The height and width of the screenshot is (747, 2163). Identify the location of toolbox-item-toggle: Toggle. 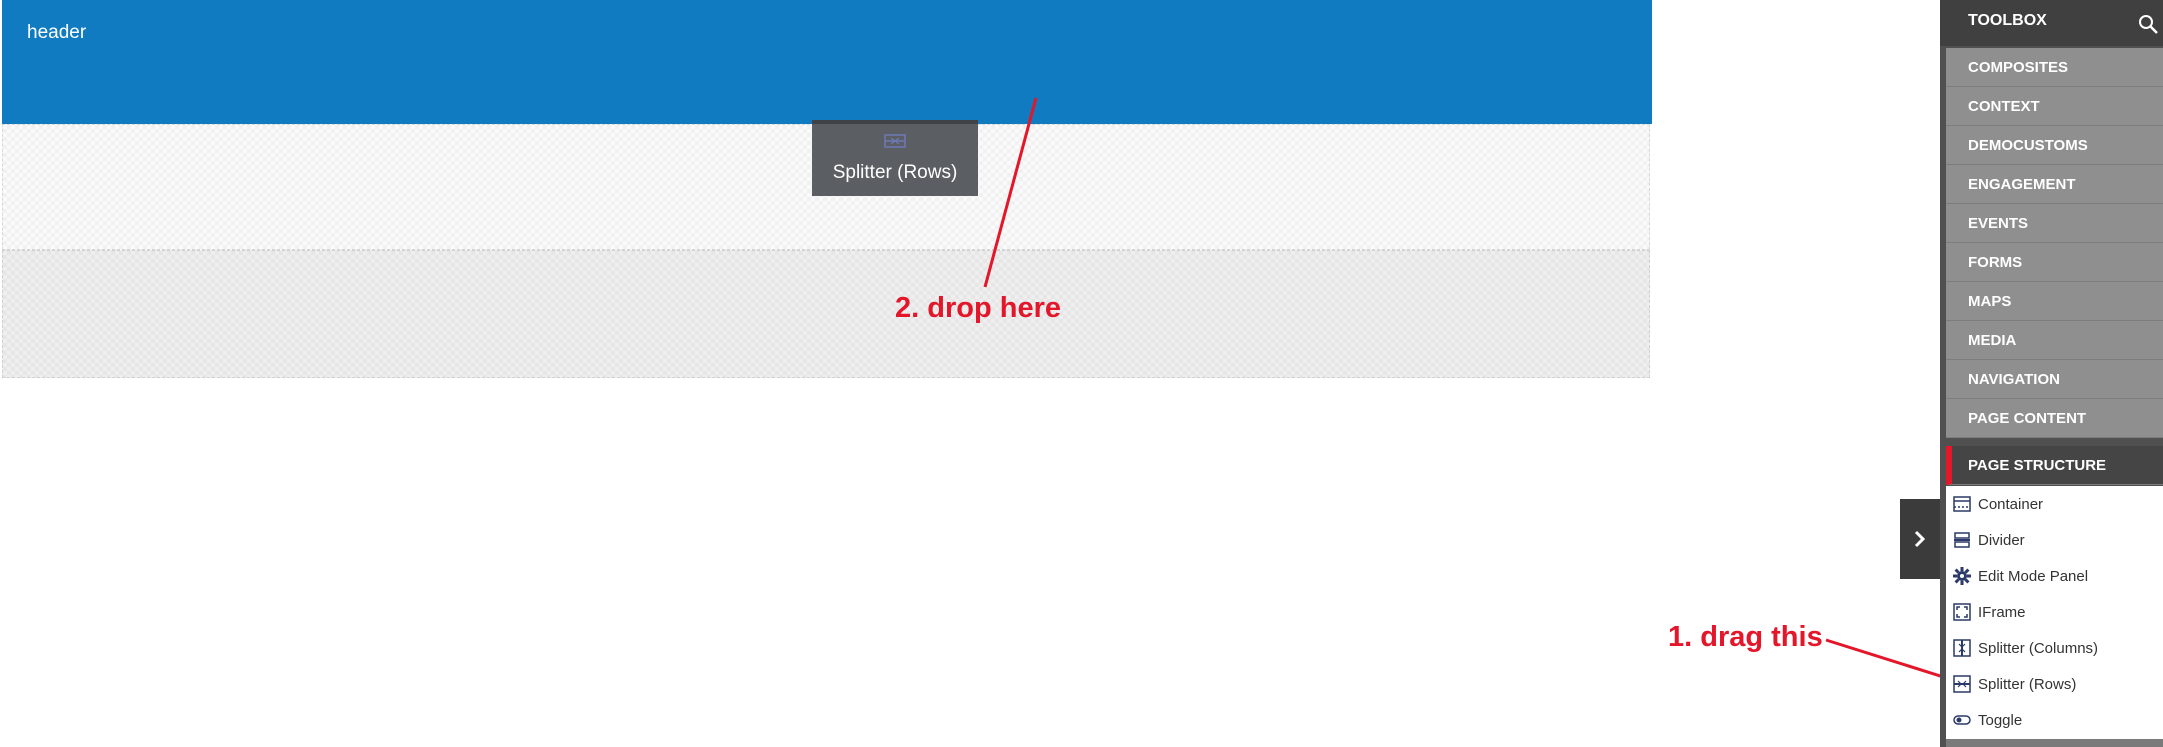
(2054, 720).